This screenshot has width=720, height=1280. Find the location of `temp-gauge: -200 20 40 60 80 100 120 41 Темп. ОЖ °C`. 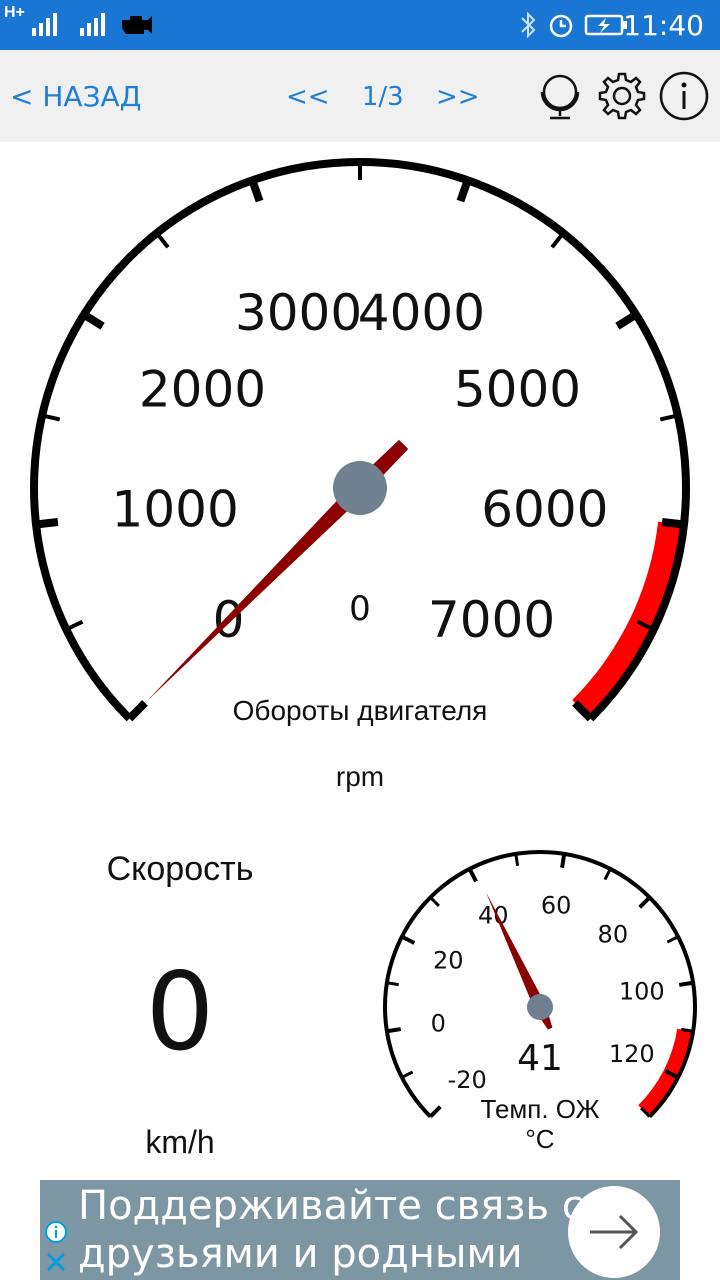

temp-gauge: -200 20 40 60 80 100 120 41 Темп. ОЖ °C is located at coordinates (540, 1002).